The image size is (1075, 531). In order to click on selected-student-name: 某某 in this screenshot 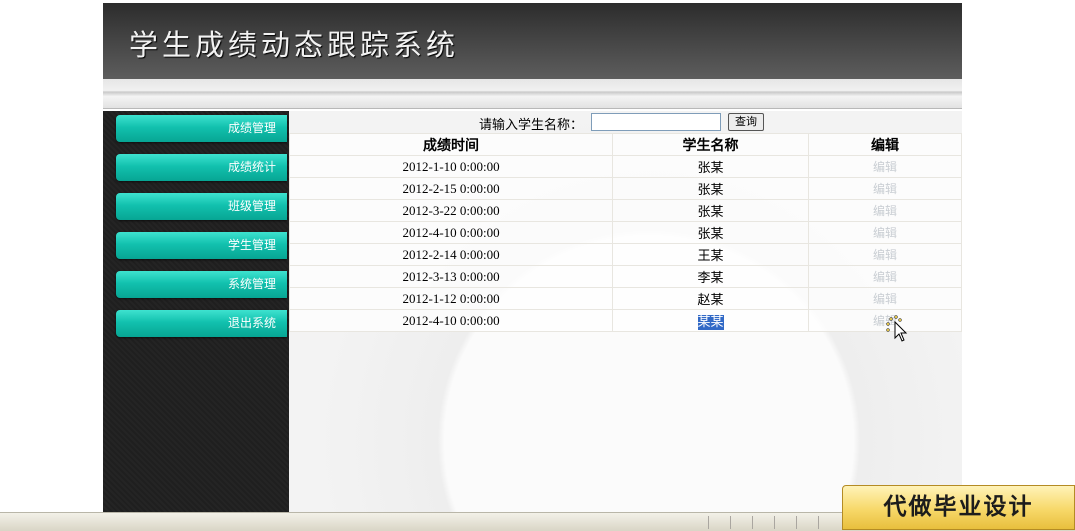, I will do `click(710, 322)`.